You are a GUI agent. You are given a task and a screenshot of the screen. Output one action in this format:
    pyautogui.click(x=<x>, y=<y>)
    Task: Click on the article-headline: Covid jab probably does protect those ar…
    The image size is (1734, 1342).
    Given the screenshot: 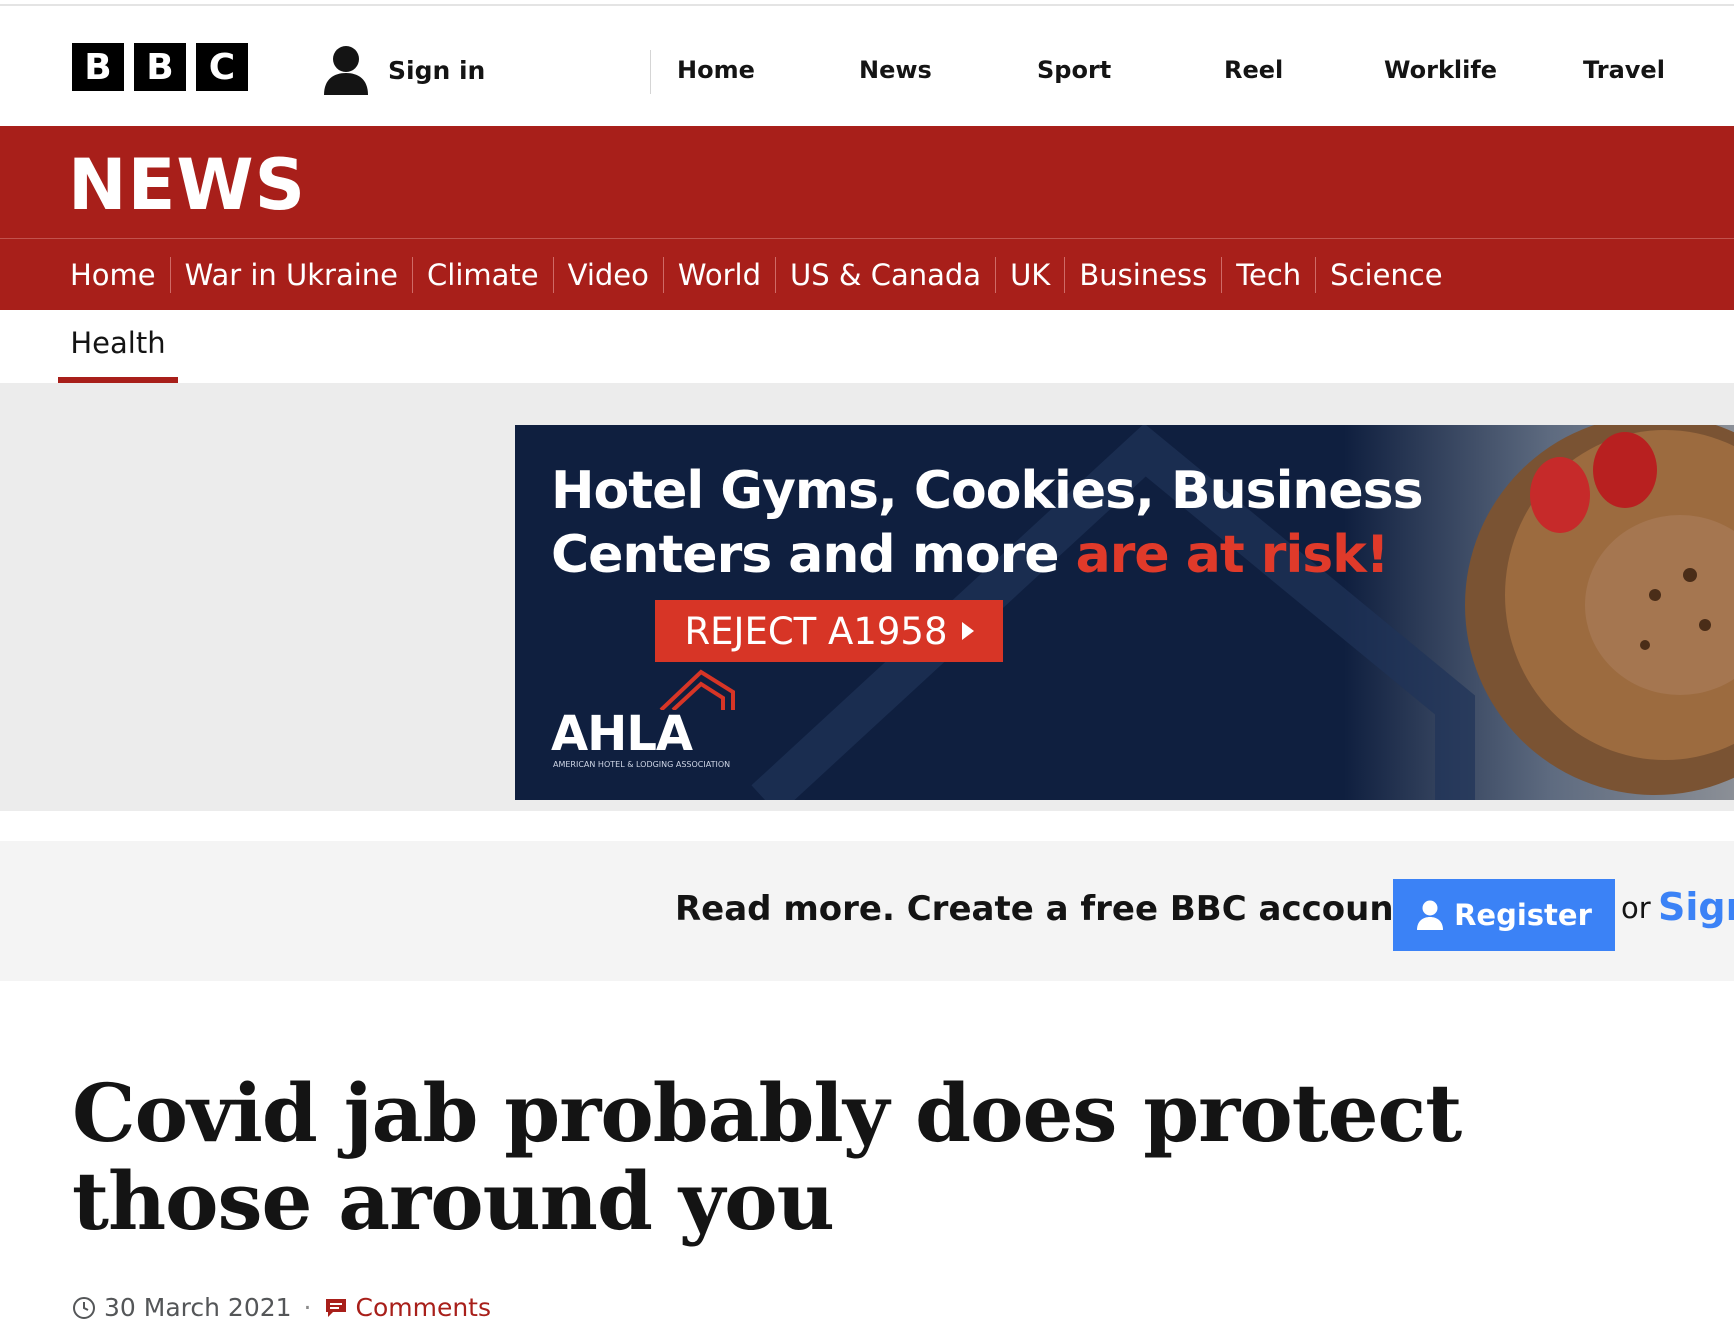 What is the action you would take?
    pyautogui.click(x=767, y=1157)
    